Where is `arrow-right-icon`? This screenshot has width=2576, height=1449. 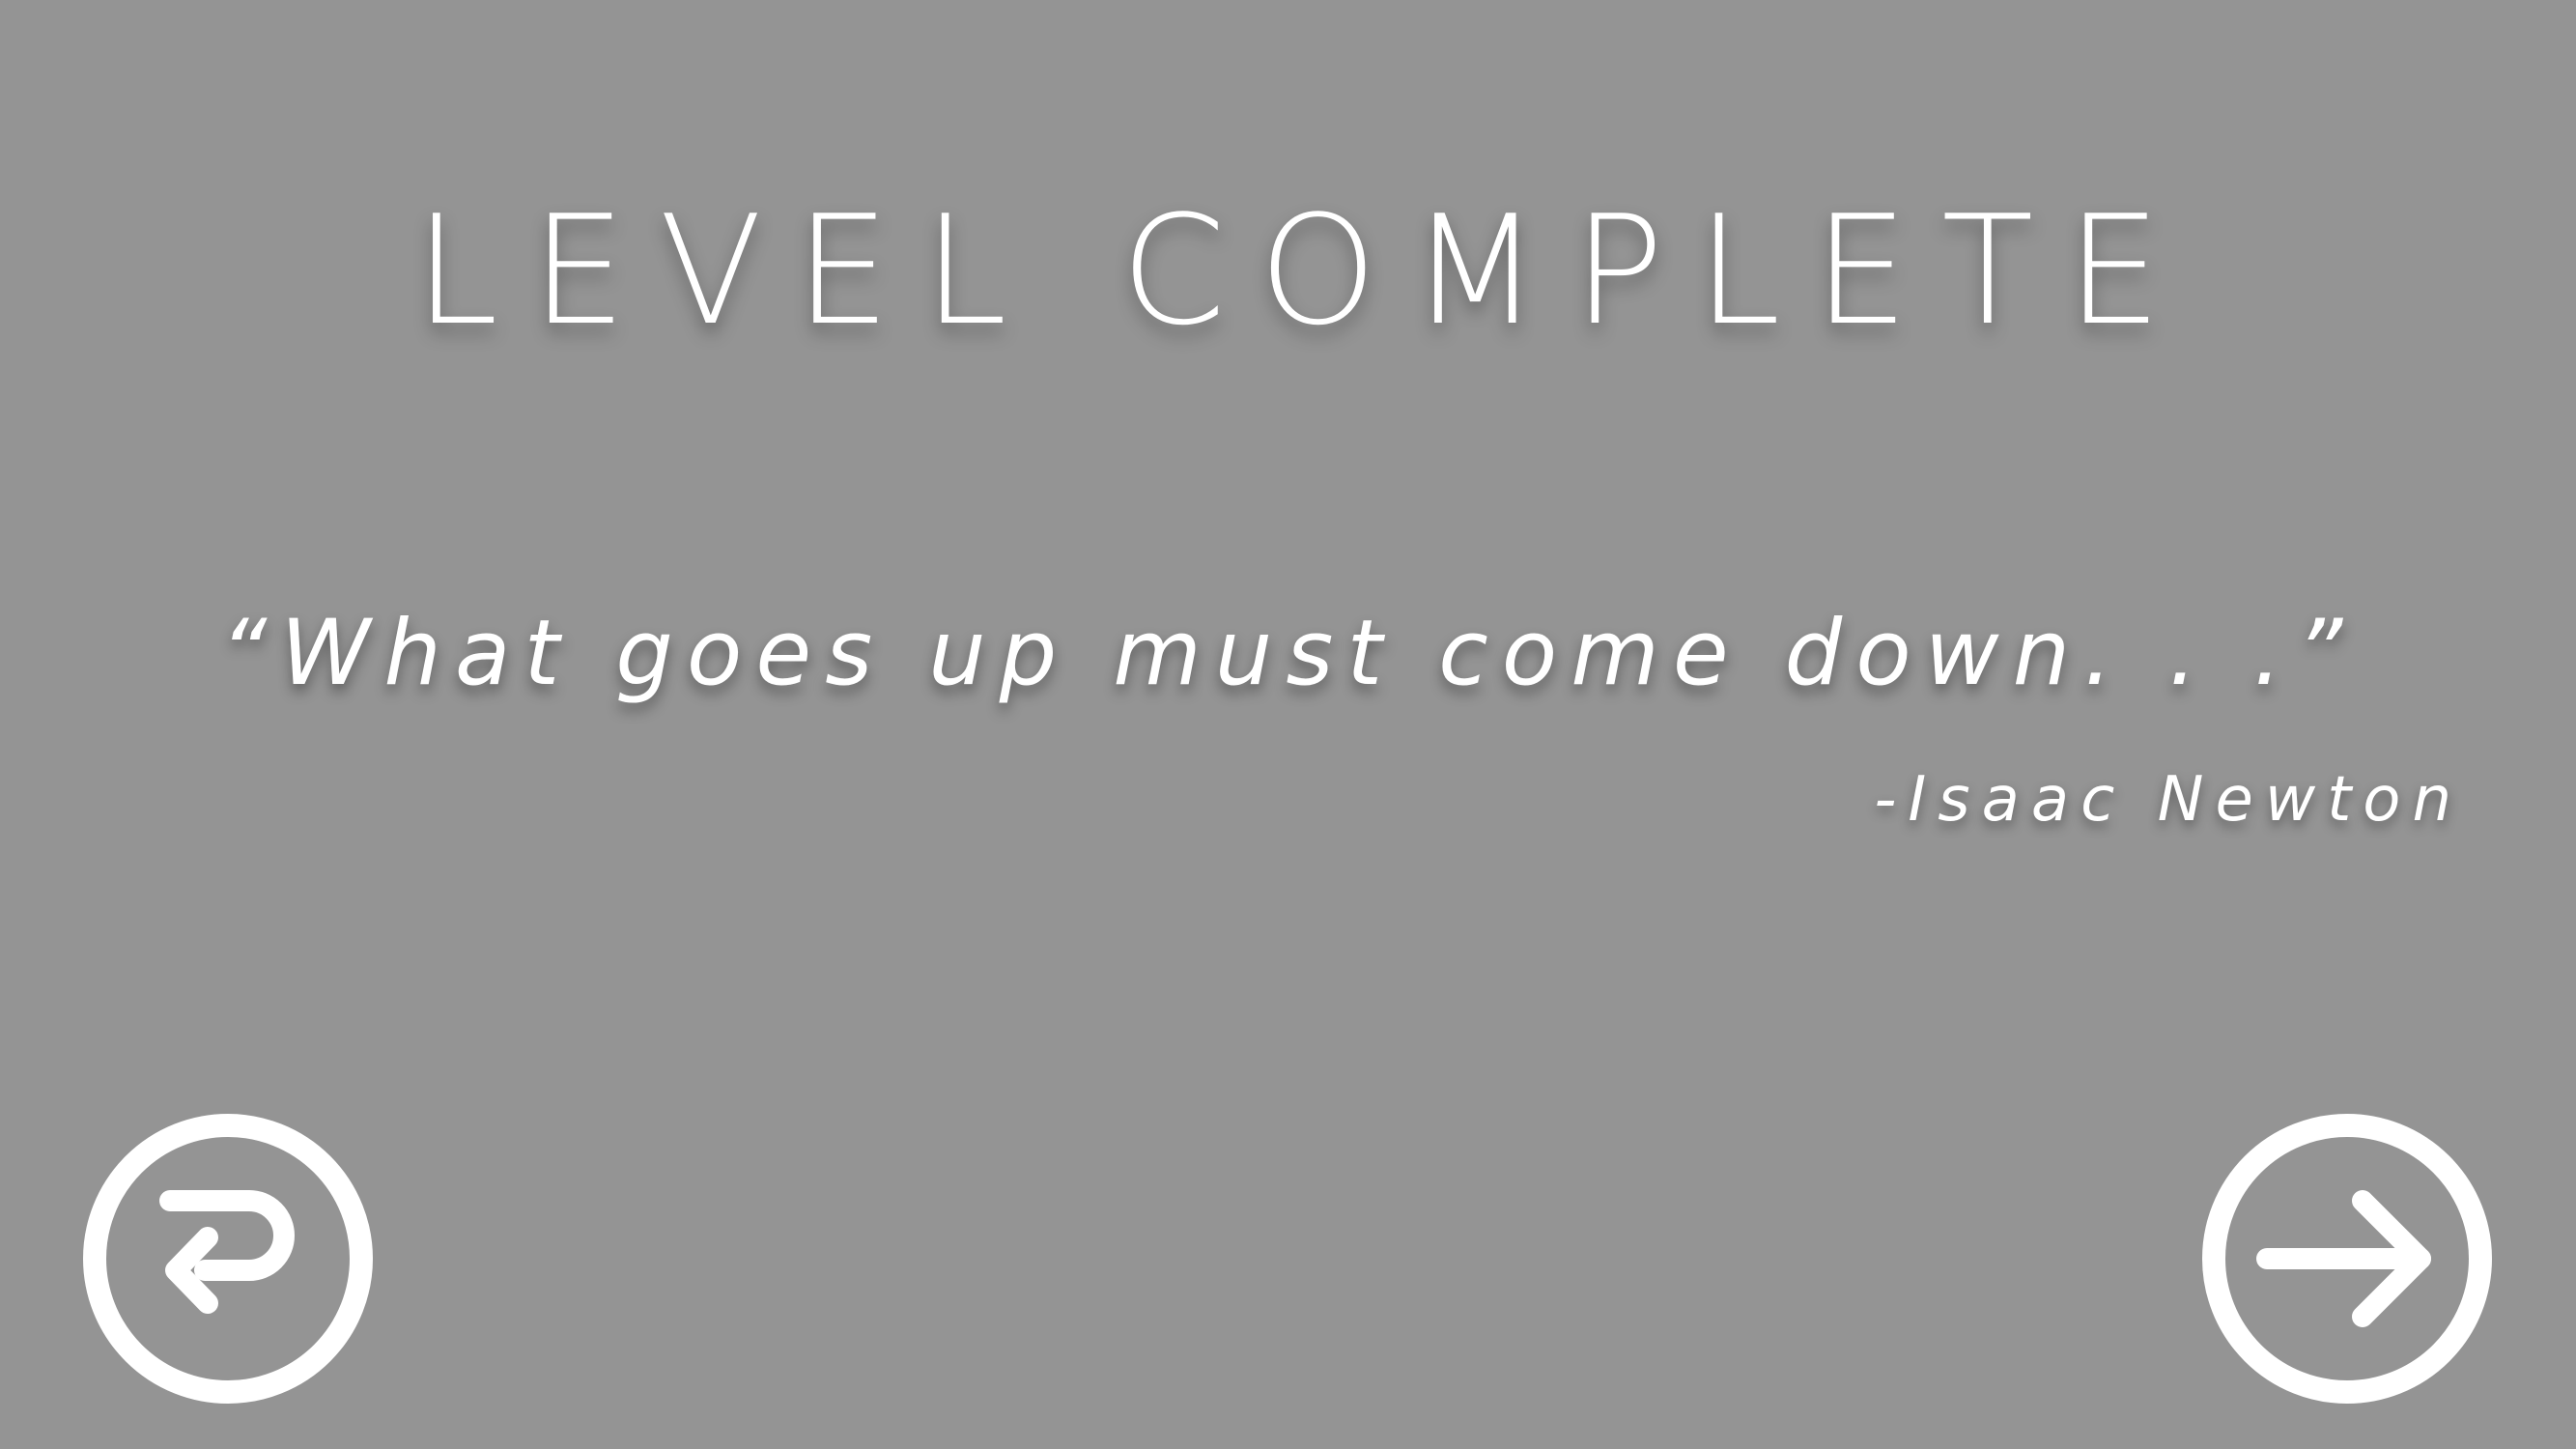 arrow-right-icon is located at coordinates (2347, 1259).